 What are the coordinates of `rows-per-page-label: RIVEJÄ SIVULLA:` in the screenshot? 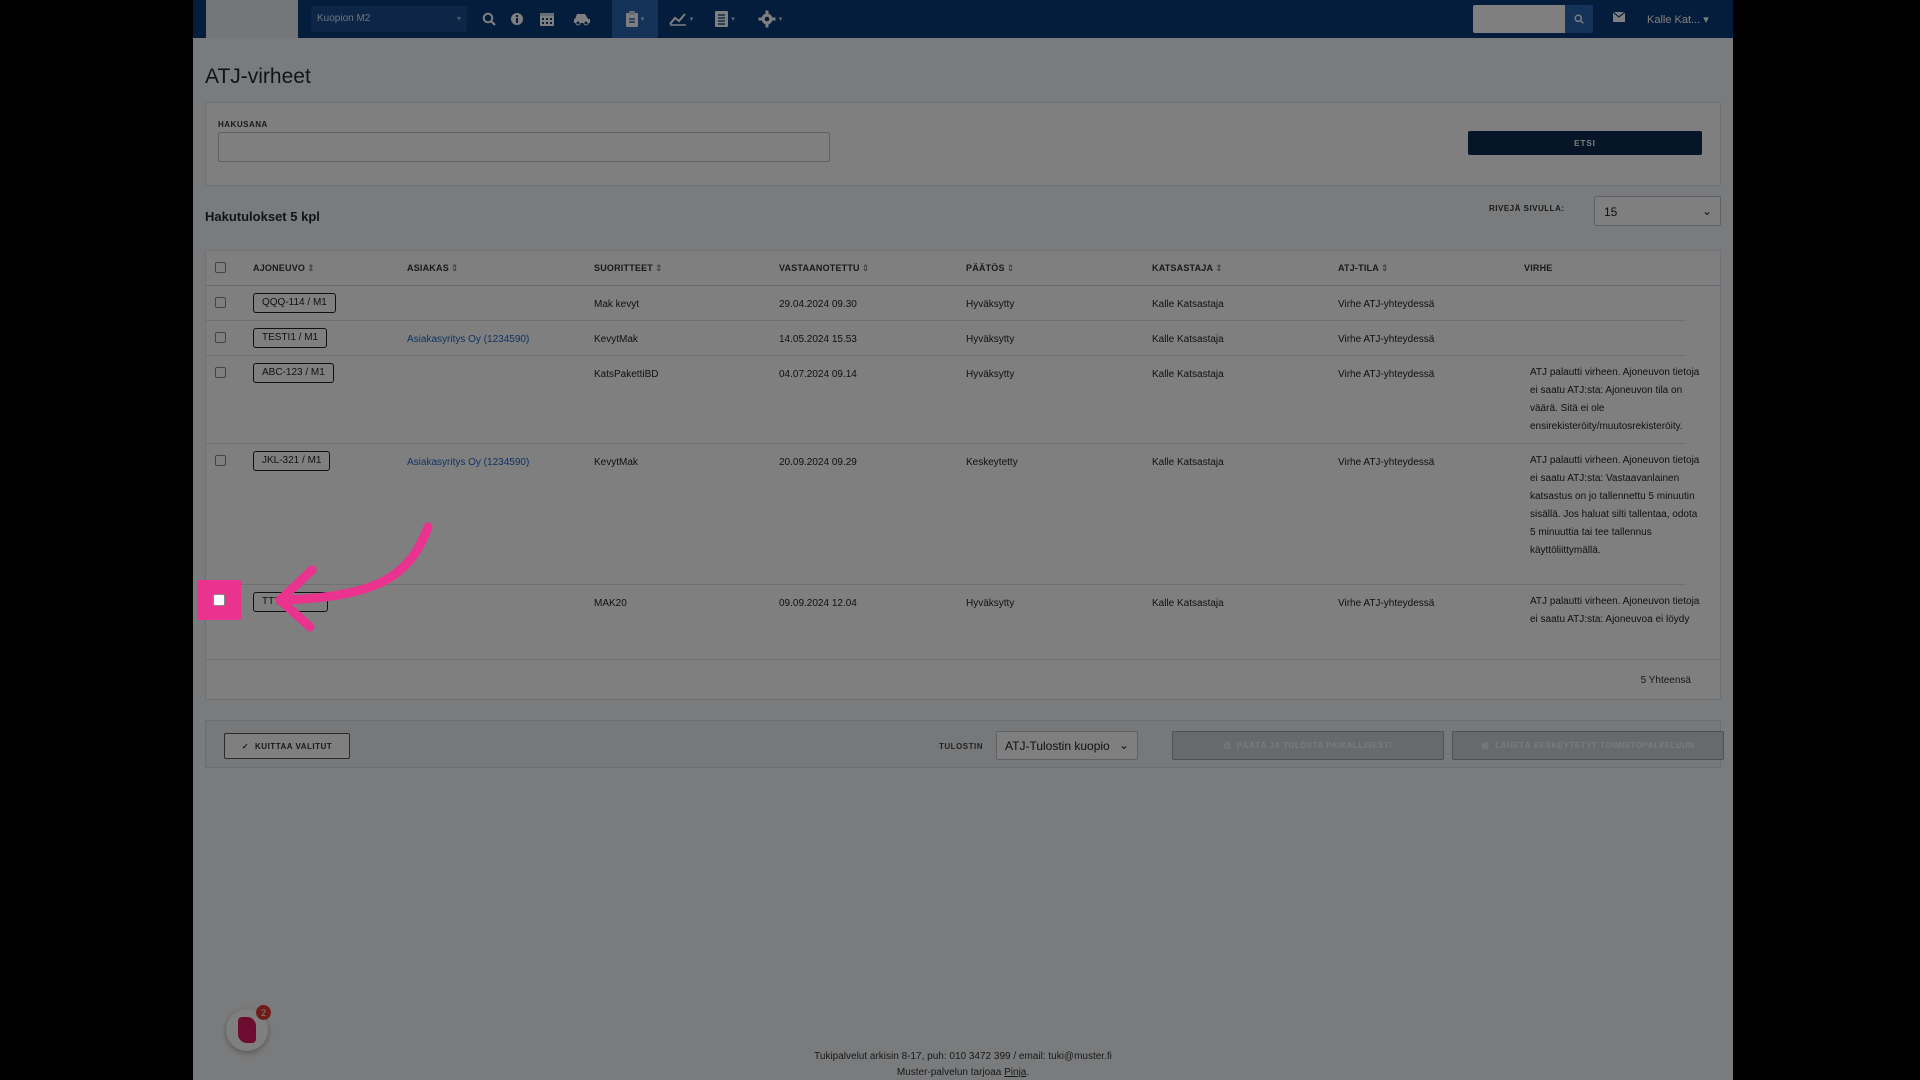 It's located at (1527, 208).